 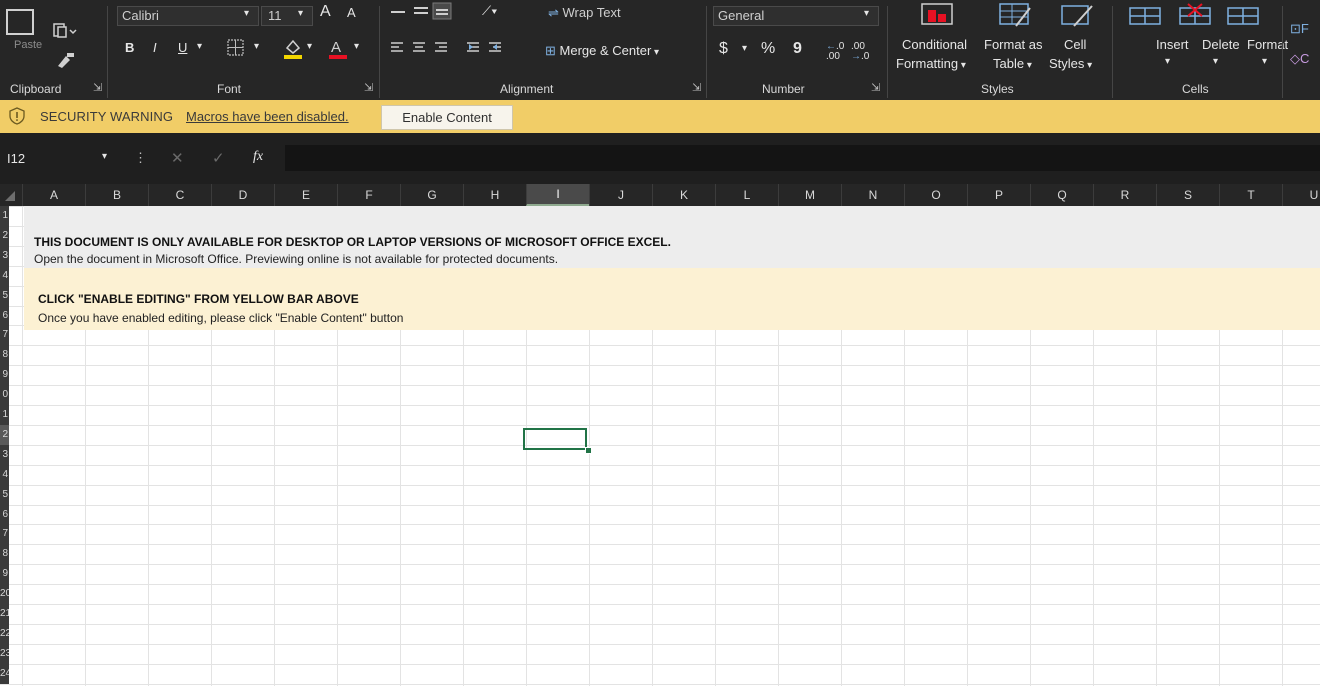 What do you see at coordinates (4, 375) in the screenshot?
I see `row-header-9: 9` at bounding box center [4, 375].